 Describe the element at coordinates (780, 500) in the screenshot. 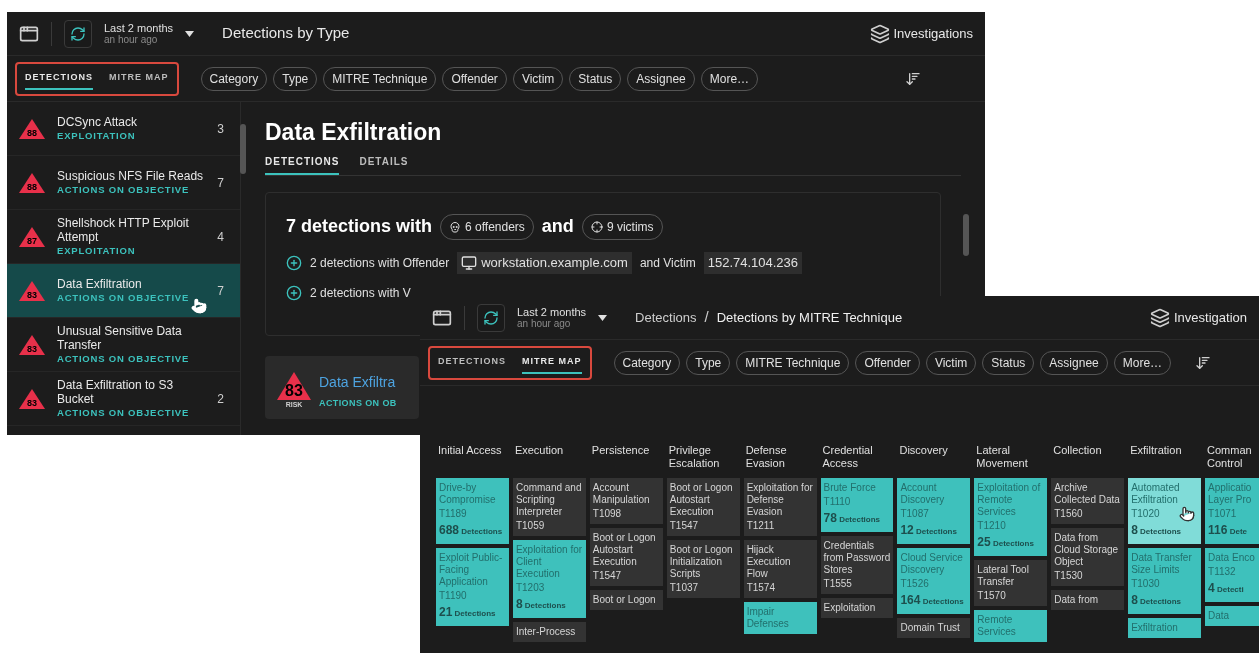

I see `technique-name: Exploitation for Defense Evasion` at that location.